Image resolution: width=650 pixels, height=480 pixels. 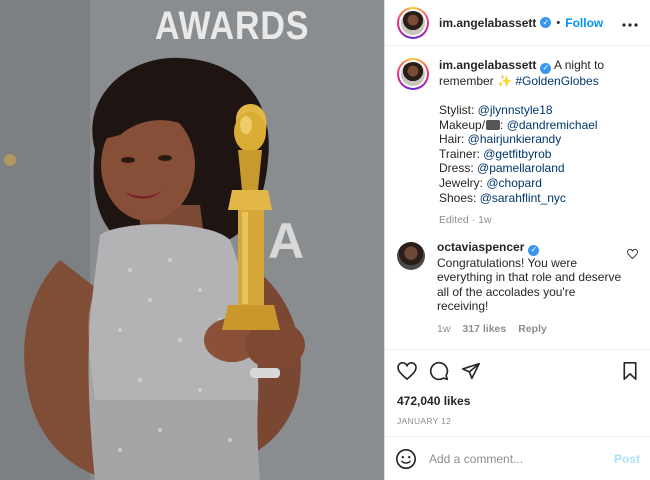 I want to click on backdrop-letter: A, so click(x=286, y=241).